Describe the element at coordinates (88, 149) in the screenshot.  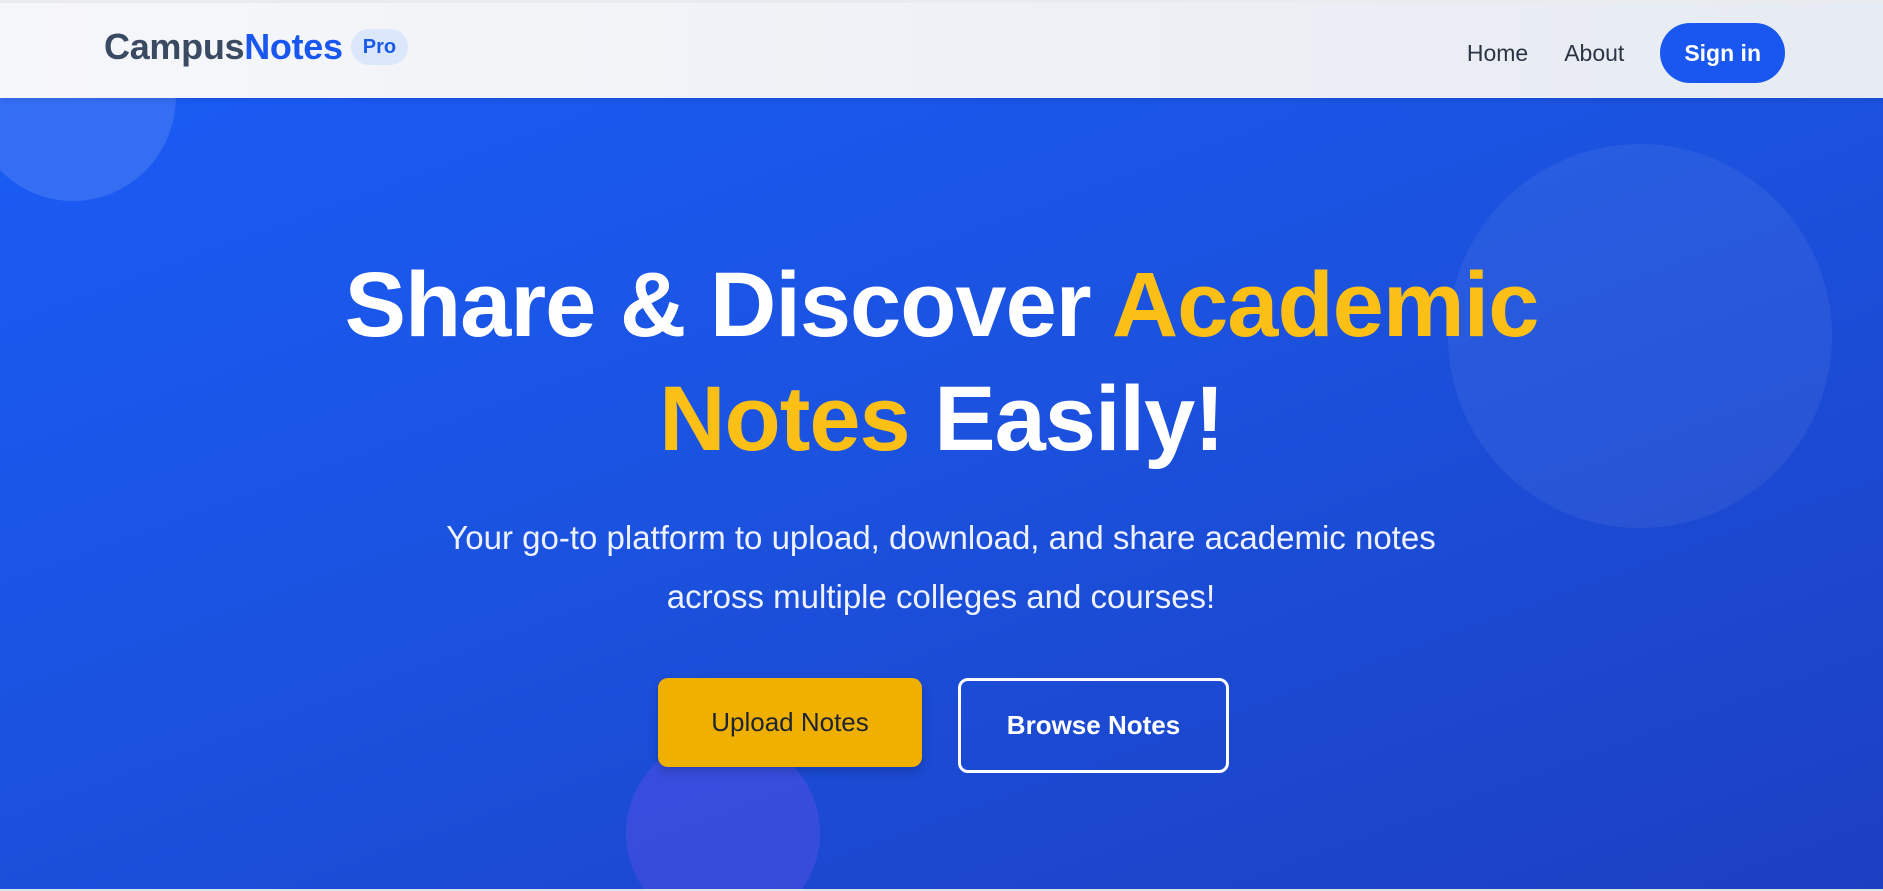
I see `decorative-circle-top-left` at that location.